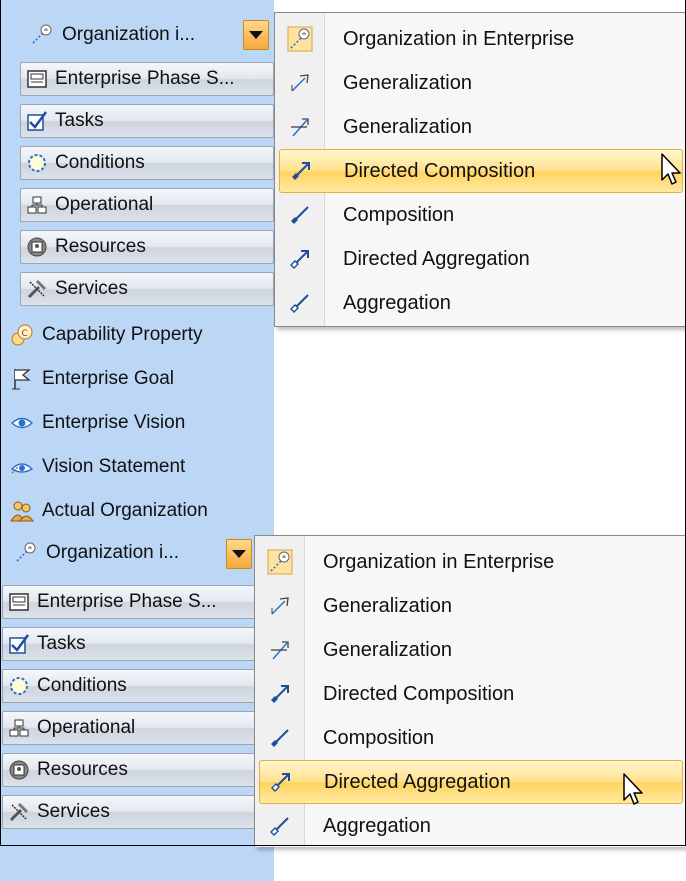  I want to click on flag-icon, so click(22, 379).